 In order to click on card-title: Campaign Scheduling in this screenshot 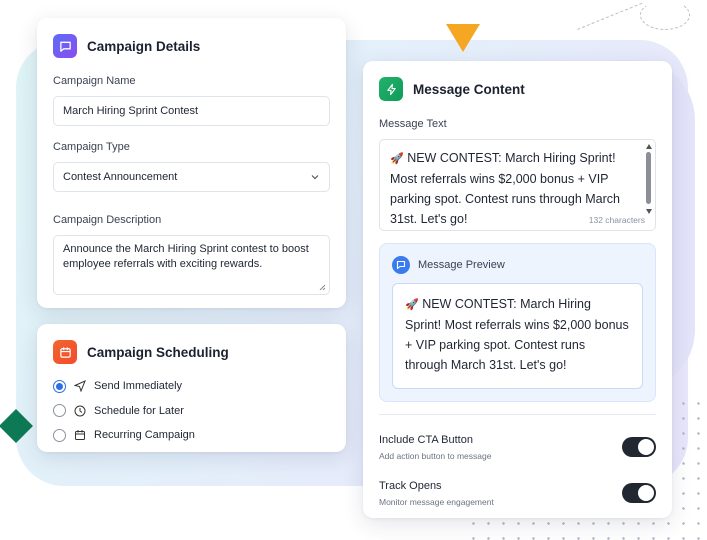, I will do `click(158, 352)`.